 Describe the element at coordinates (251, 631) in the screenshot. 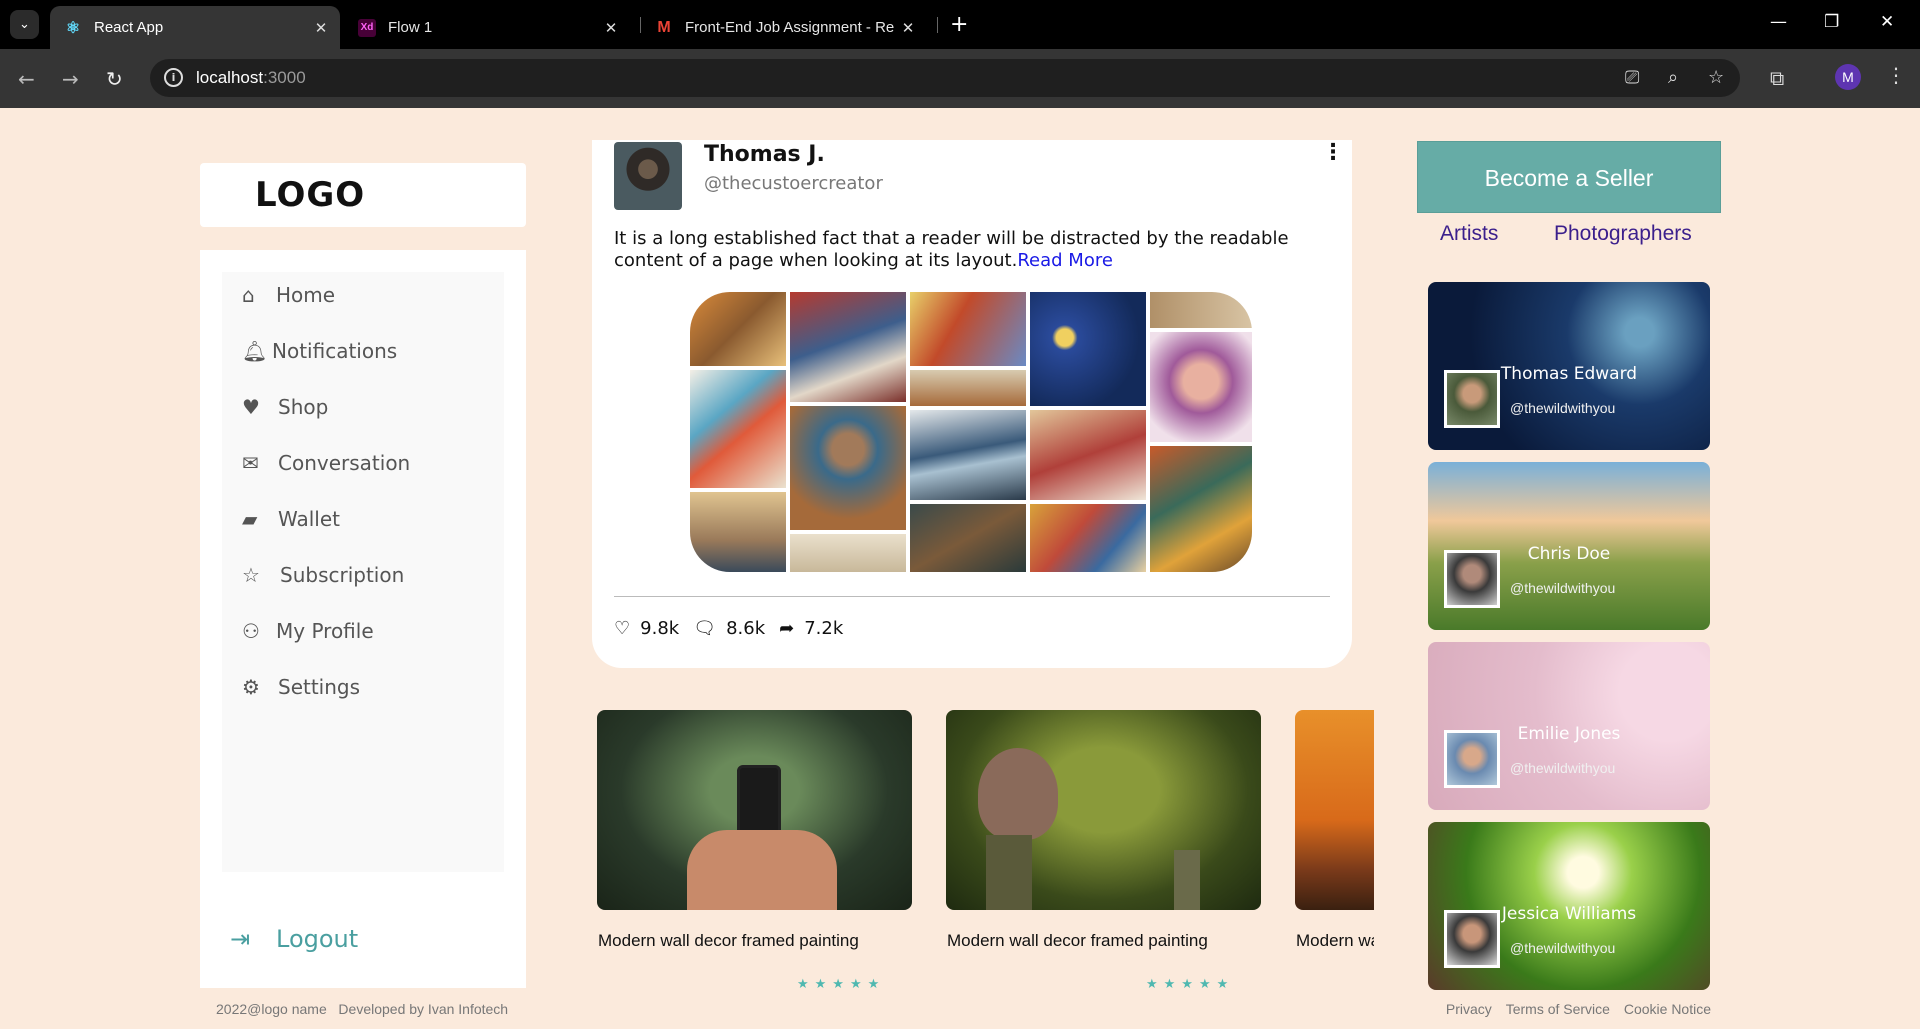

I see `user-icon: ⚇` at that location.